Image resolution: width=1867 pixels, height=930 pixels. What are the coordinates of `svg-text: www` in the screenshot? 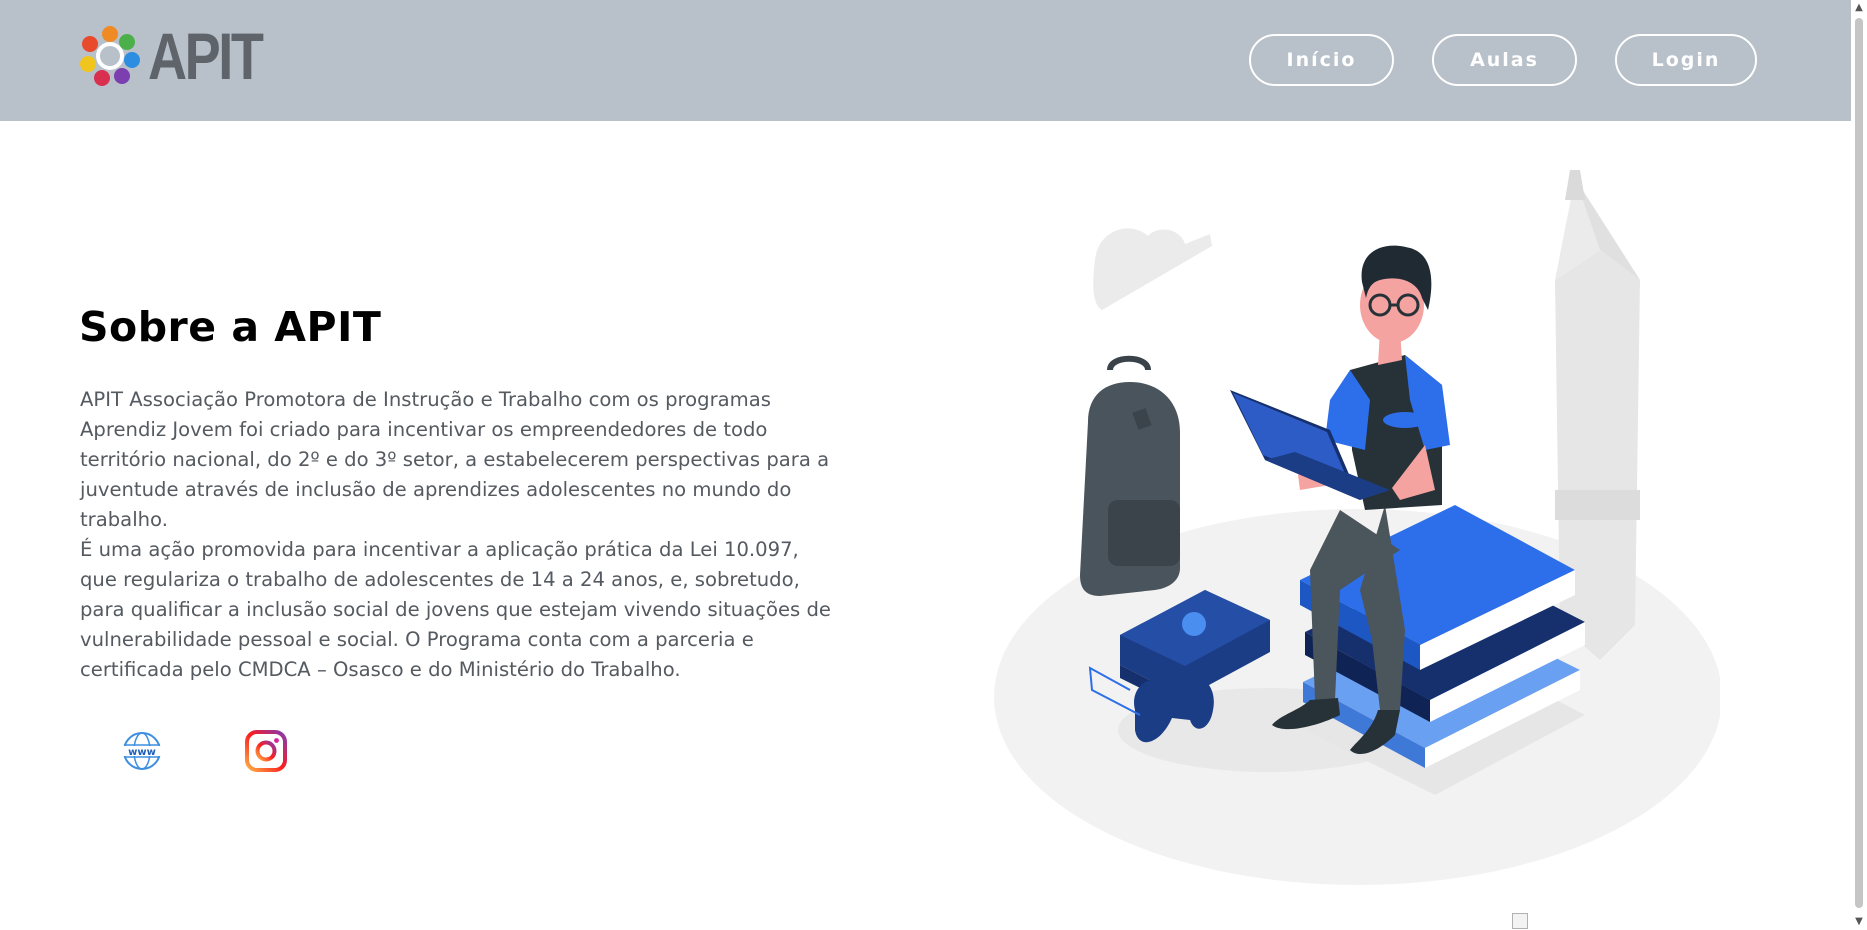 It's located at (142, 752).